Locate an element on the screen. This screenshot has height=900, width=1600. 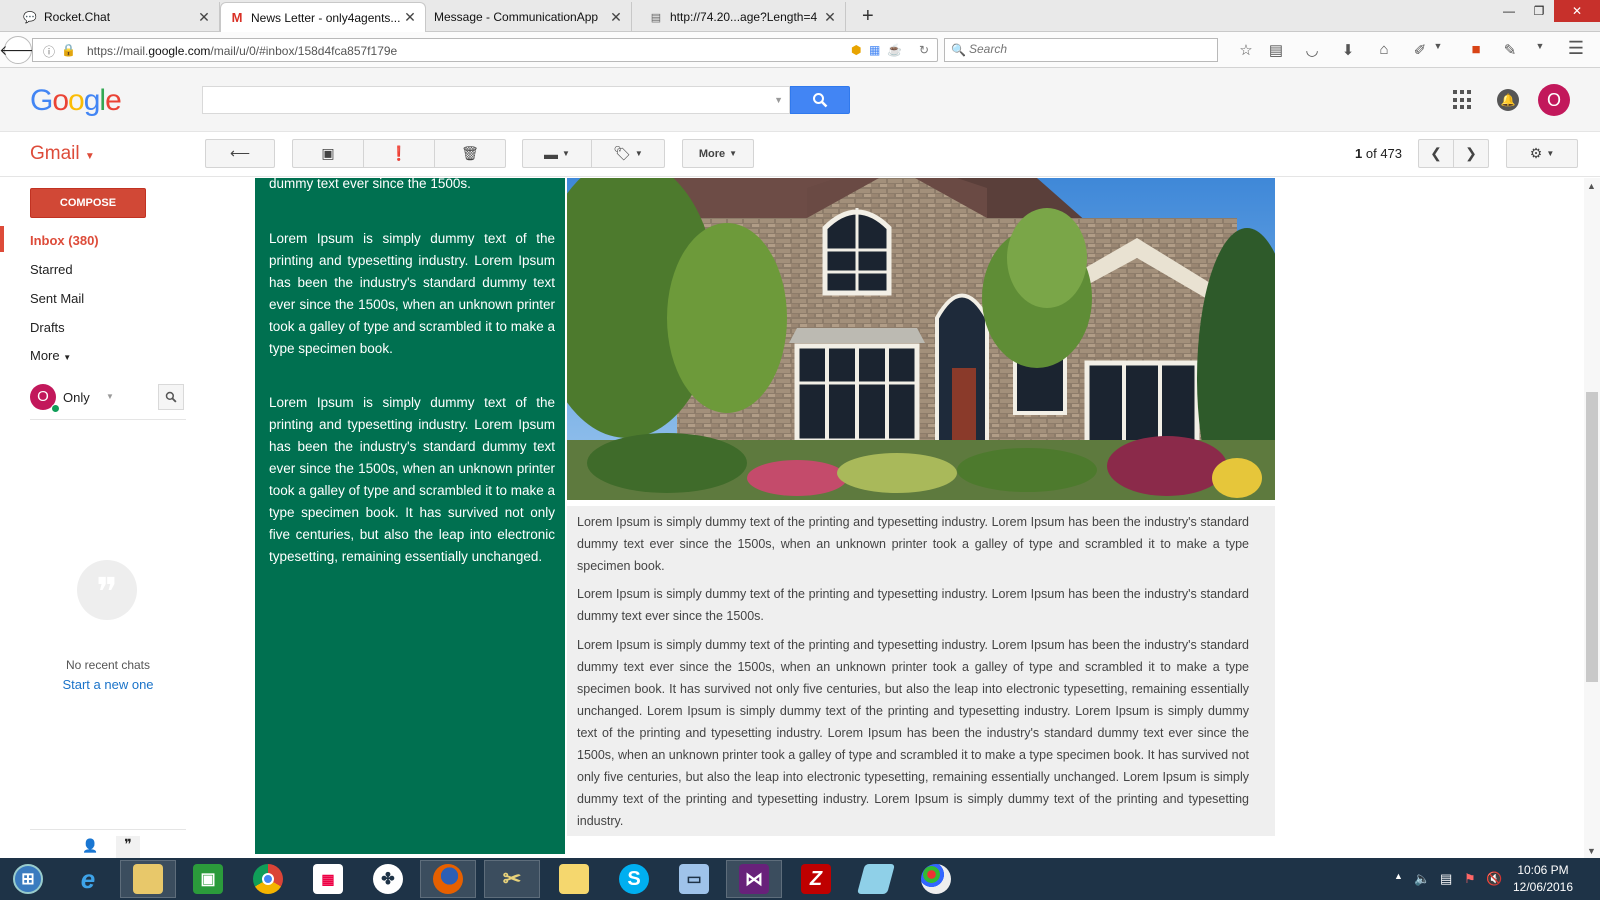
delete-button: 🗑 is located at coordinates (470, 153).